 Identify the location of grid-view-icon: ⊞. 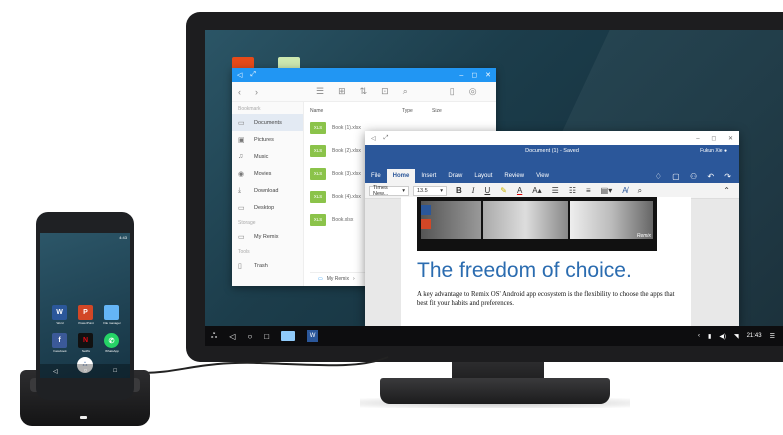
(342, 91).